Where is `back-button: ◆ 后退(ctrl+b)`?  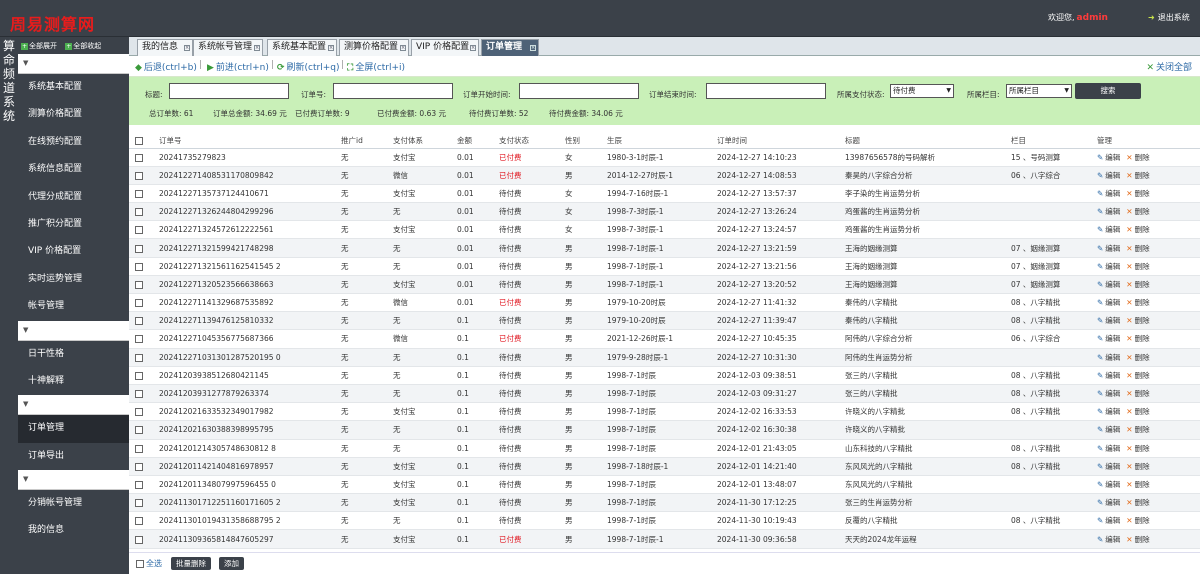
back-button: ◆ 后退(ctrl+b) is located at coordinates (166, 66).